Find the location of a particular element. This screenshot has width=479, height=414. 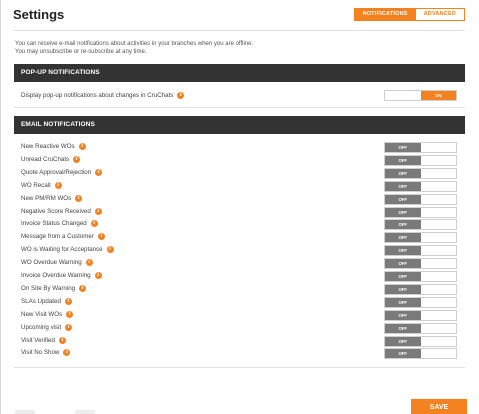

email-setting-row: WO Recall i OFF is located at coordinates (239, 186).